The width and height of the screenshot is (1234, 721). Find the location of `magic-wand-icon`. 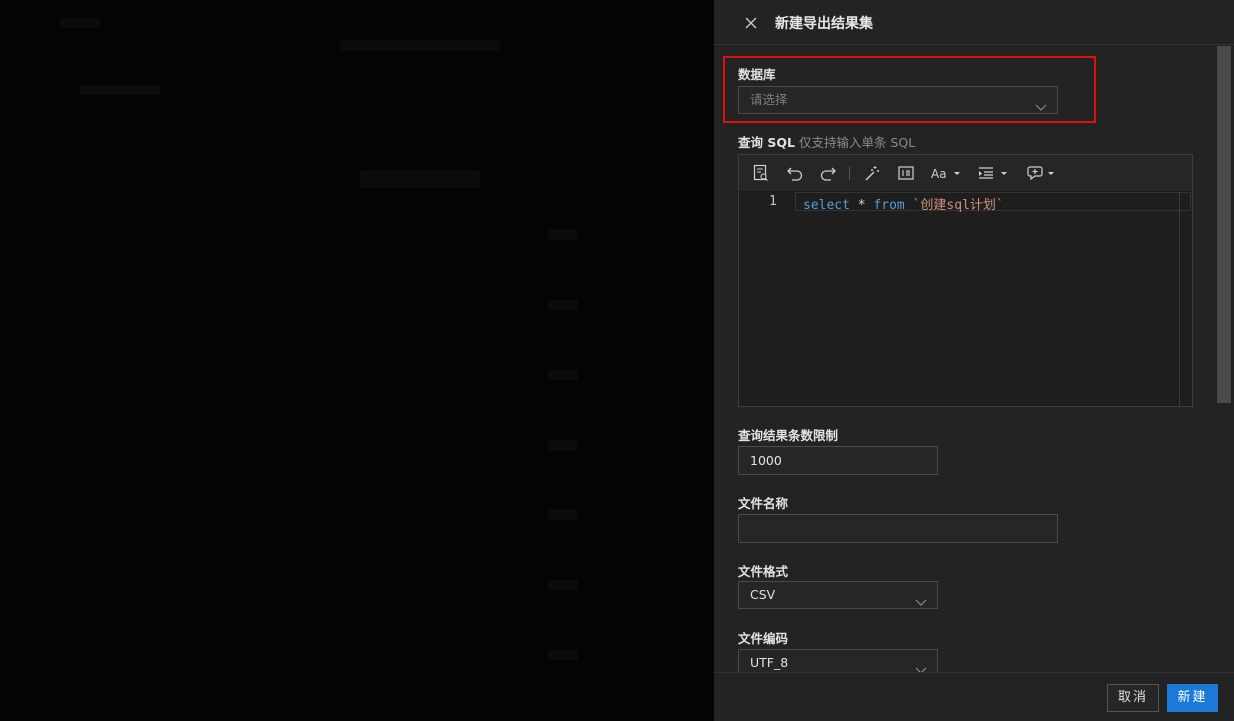

magic-wand-icon is located at coordinates (872, 173).